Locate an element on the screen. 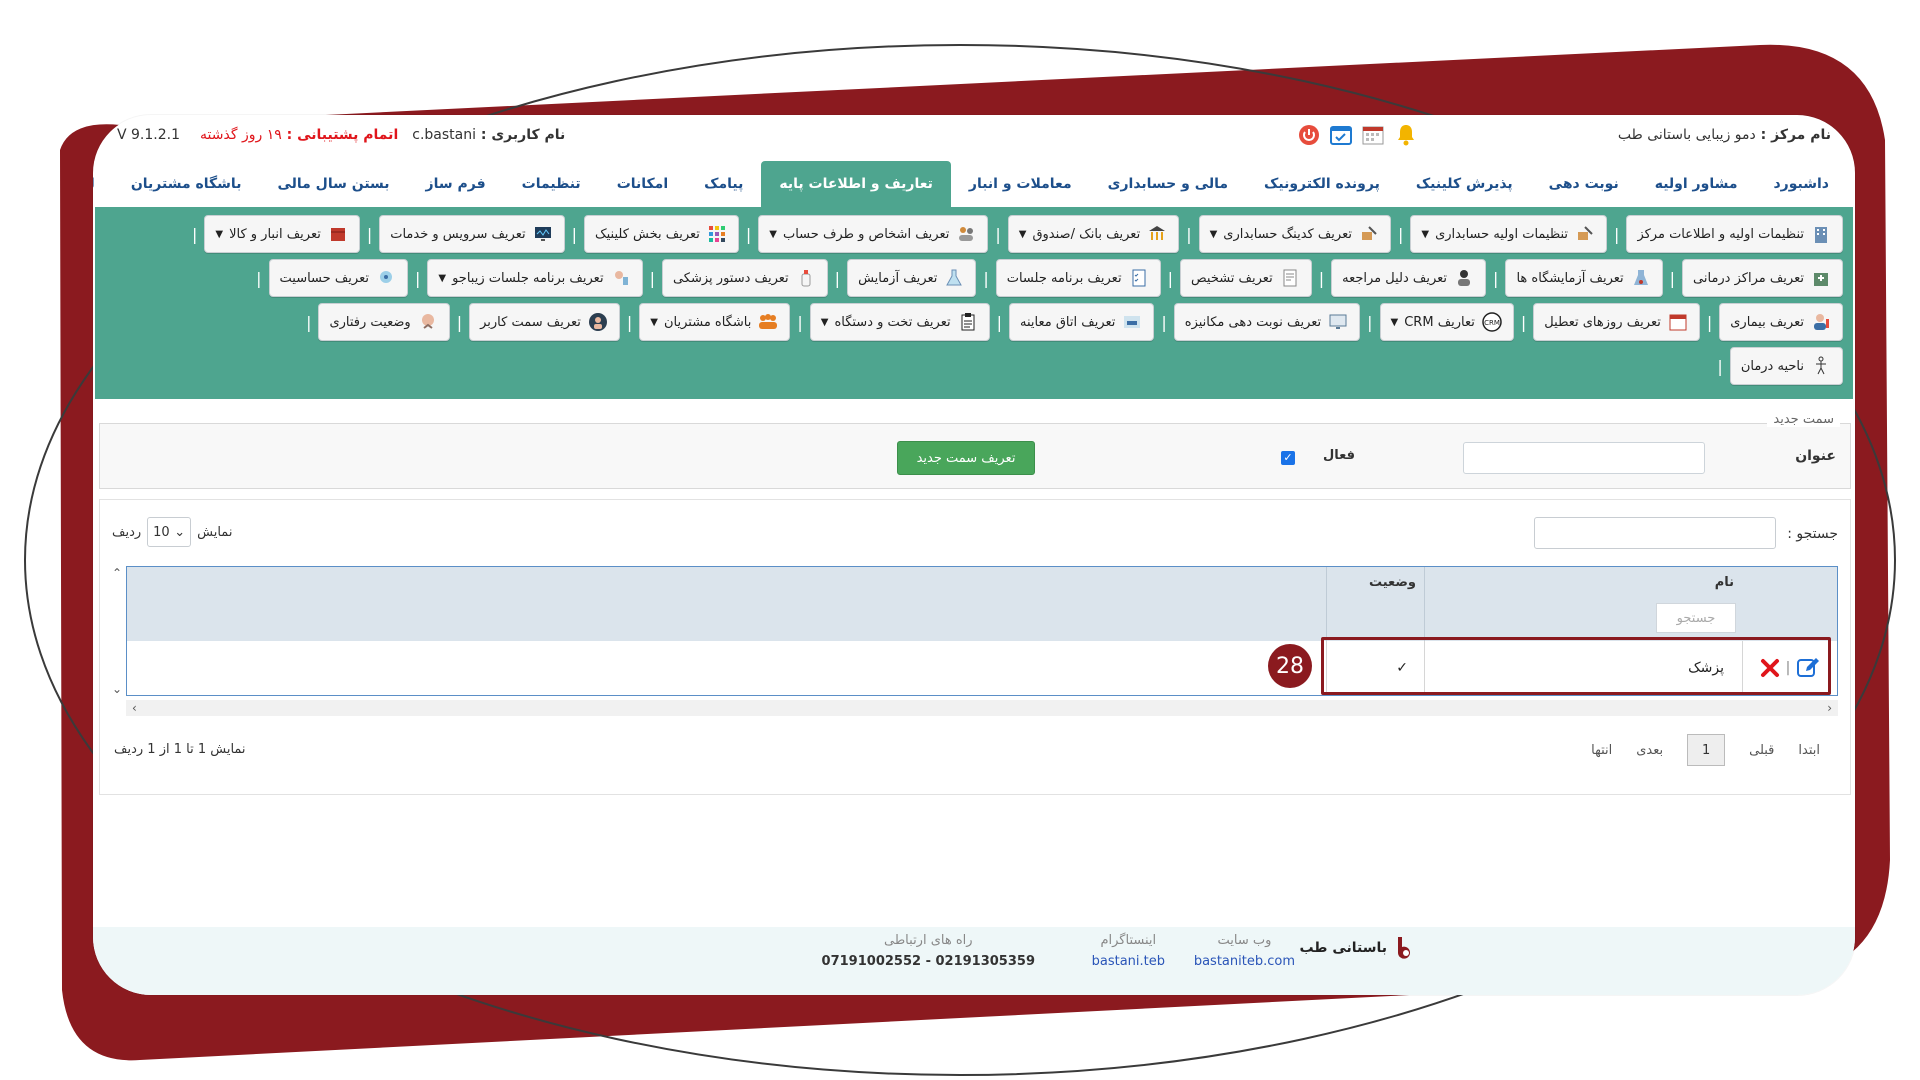 The width and height of the screenshot is (1920, 1080). calendar-check-icon is located at coordinates (1340, 135).